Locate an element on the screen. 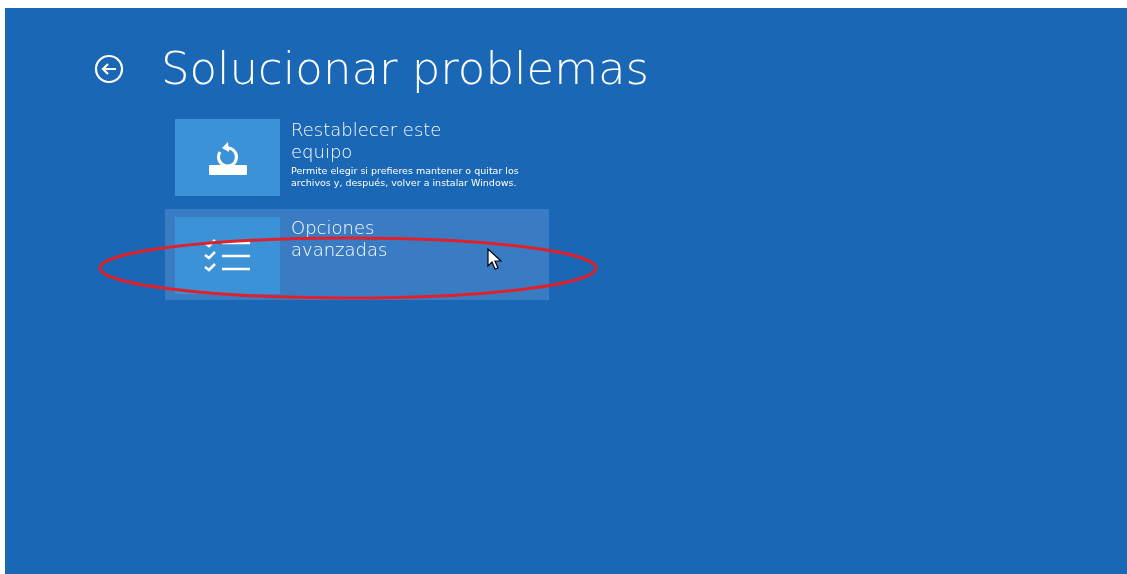 The width and height of the screenshot is (1127, 574). option-title: Restablecer este equipo is located at coordinates (367, 141).